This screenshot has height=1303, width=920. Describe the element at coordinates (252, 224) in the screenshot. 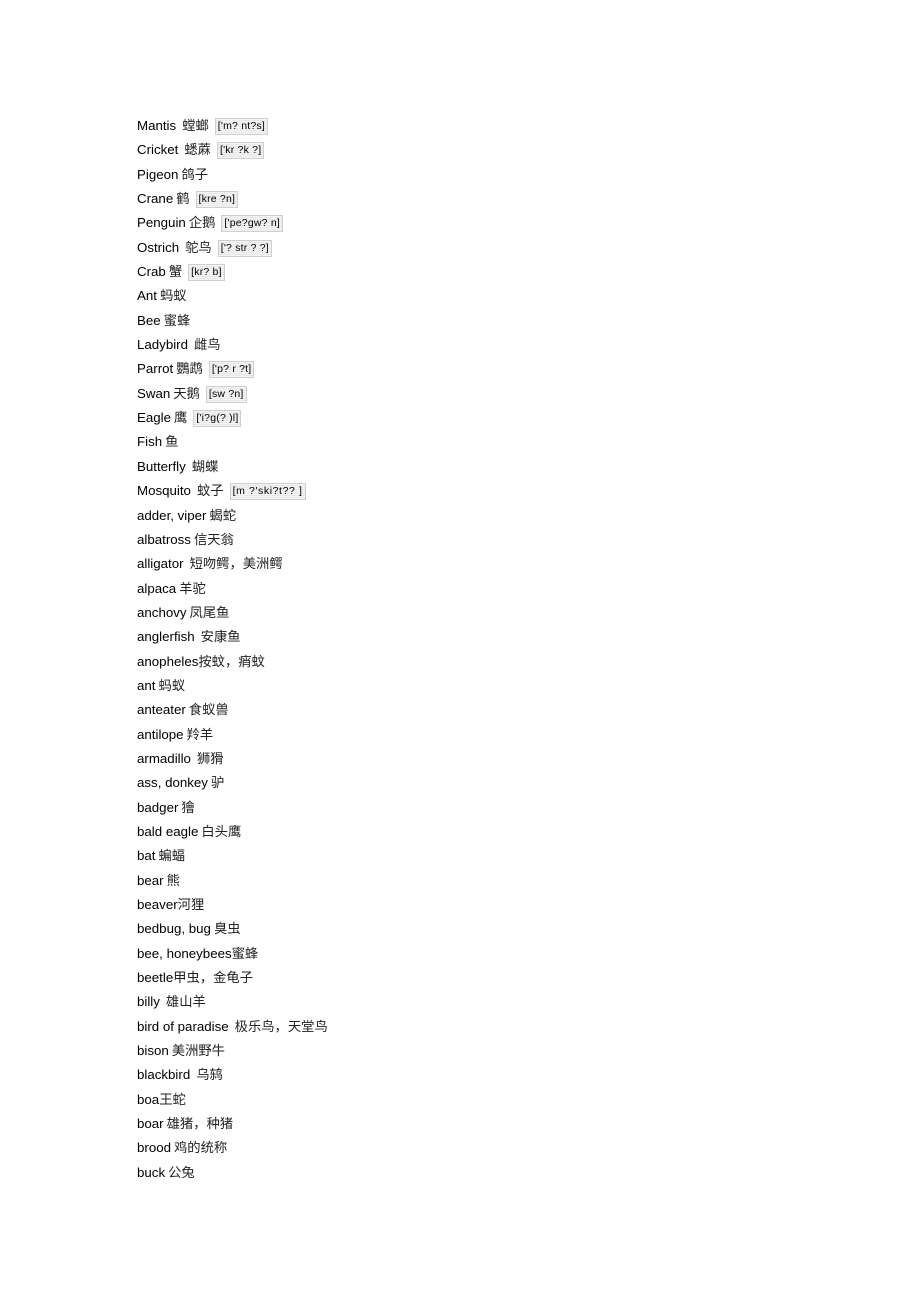

I see `entry-phonetic: ['pe?gw? n]` at that location.